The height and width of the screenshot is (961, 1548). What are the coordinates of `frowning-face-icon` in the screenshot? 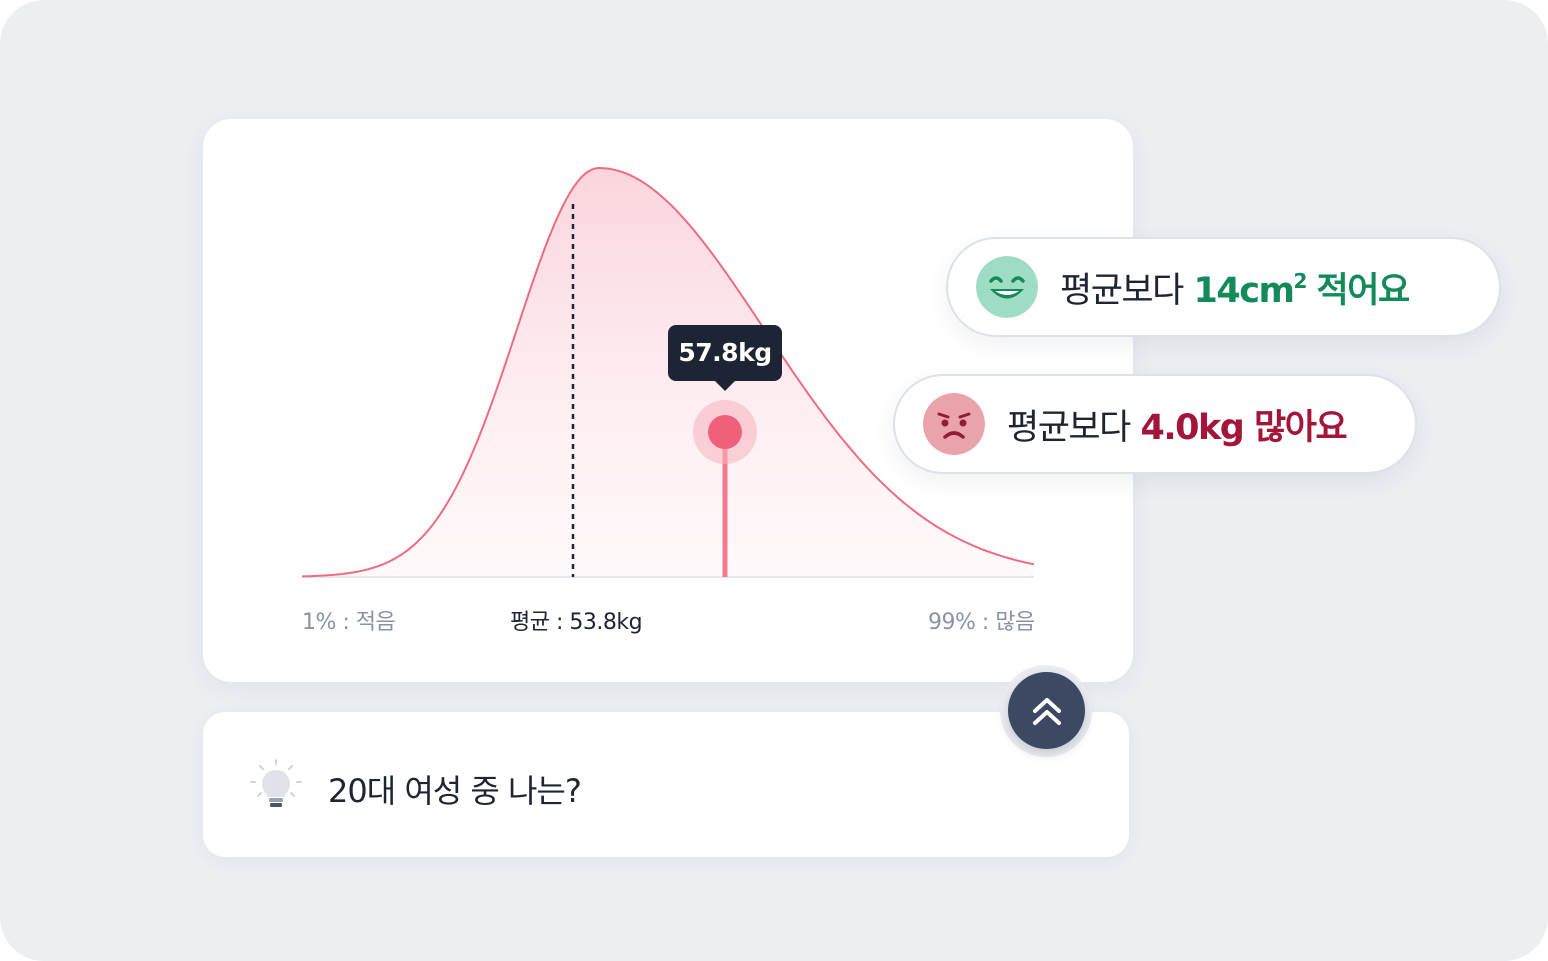 It's located at (954, 424).